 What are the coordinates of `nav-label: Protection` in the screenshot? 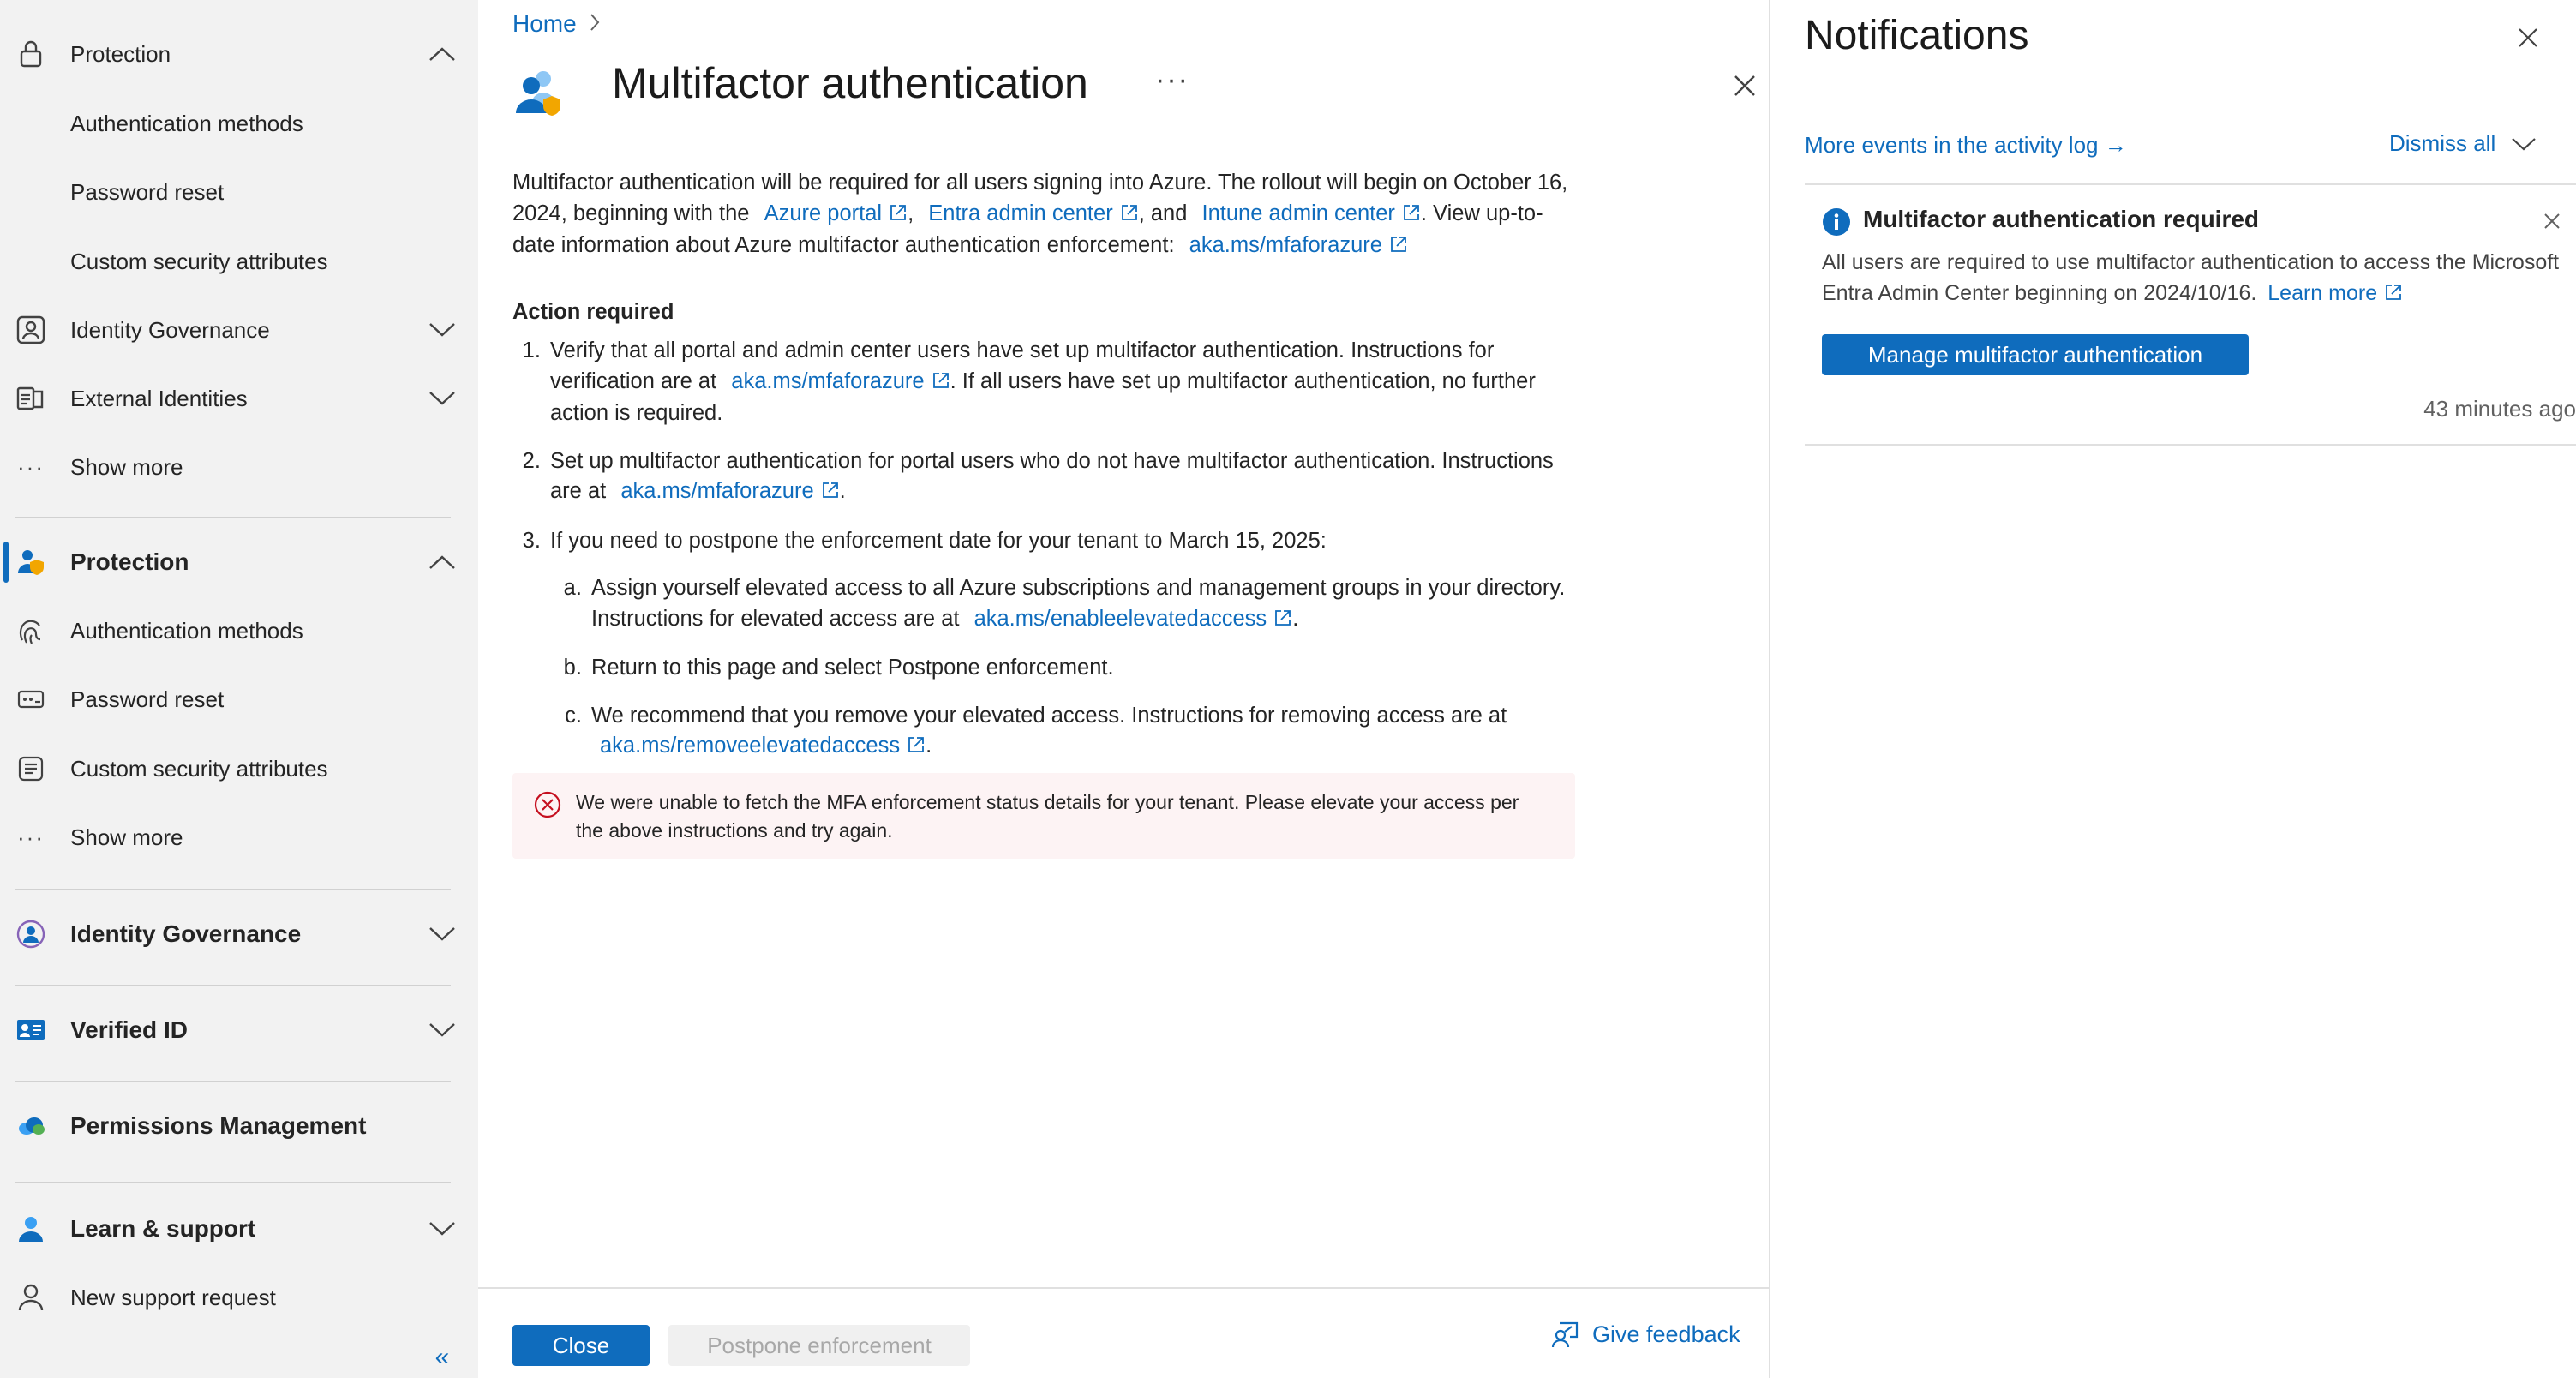 It's located at (129, 561).